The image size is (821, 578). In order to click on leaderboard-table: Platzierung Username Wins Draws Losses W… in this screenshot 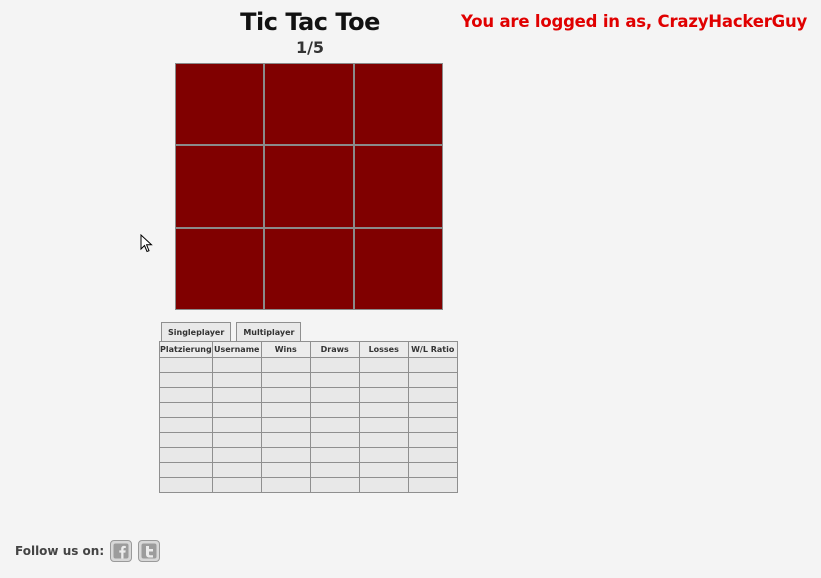, I will do `click(308, 417)`.